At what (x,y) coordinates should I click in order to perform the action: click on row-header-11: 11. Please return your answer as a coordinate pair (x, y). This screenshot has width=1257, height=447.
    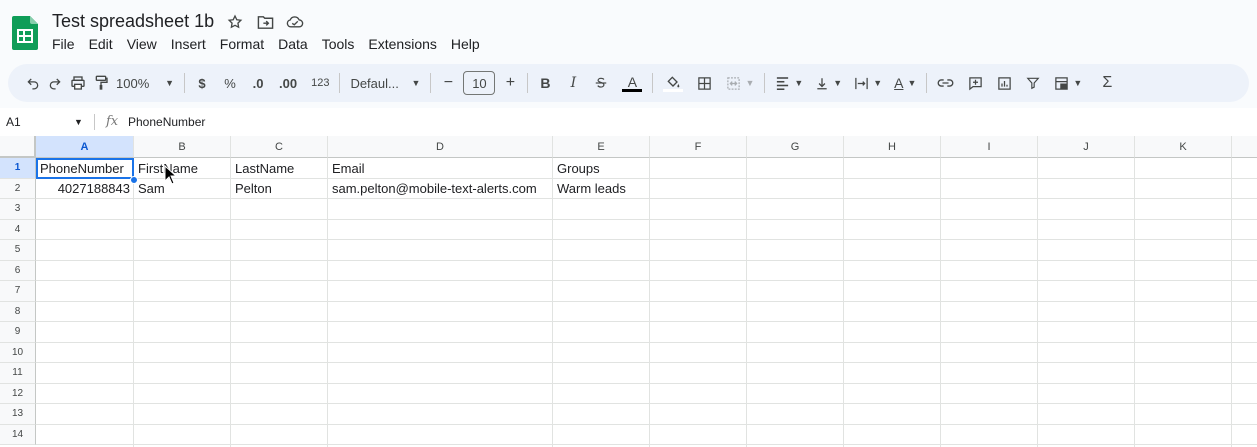
    Looking at the image, I should click on (18, 373).